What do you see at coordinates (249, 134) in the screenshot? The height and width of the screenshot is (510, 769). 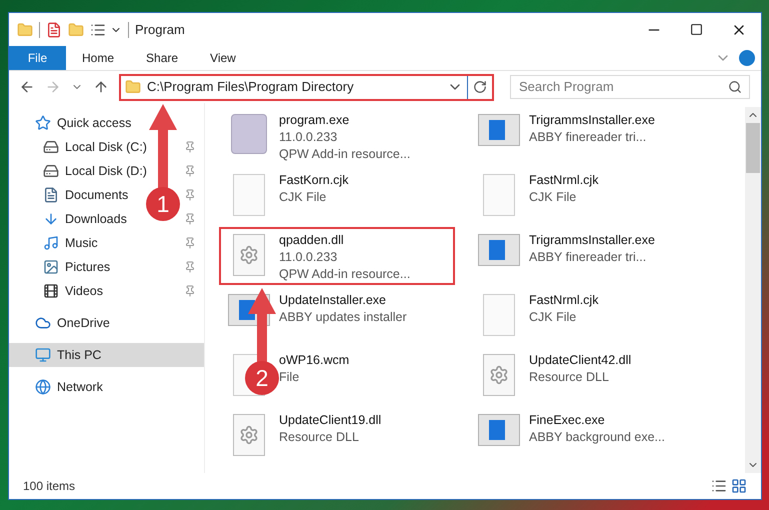 I see `application-icon` at bounding box center [249, 134].